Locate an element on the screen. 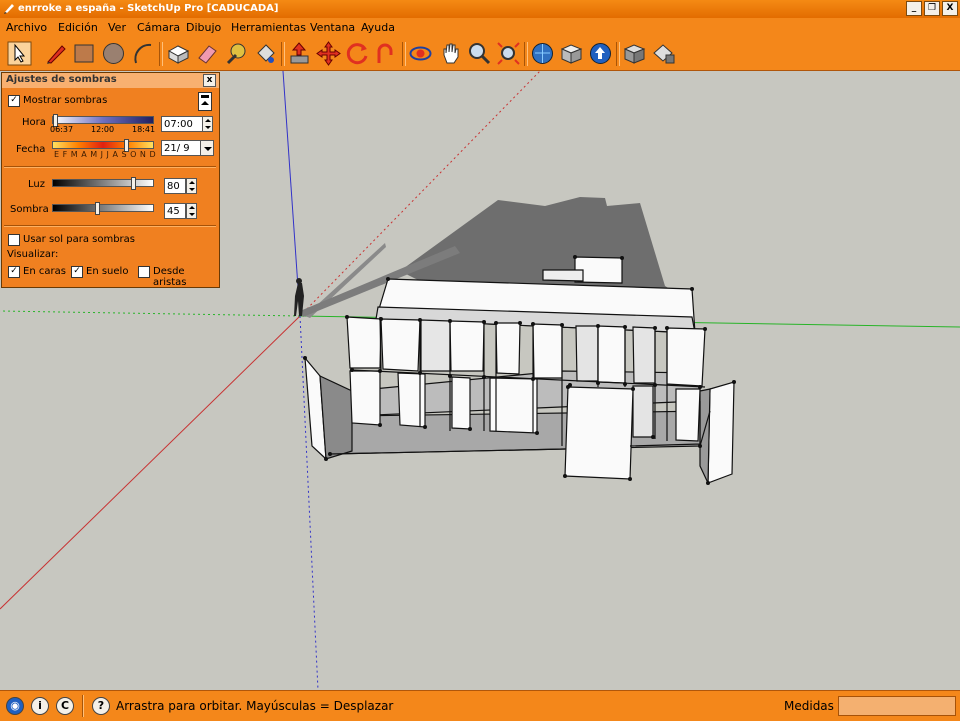  user-account-icon: C is located at coordinates (65, 706).